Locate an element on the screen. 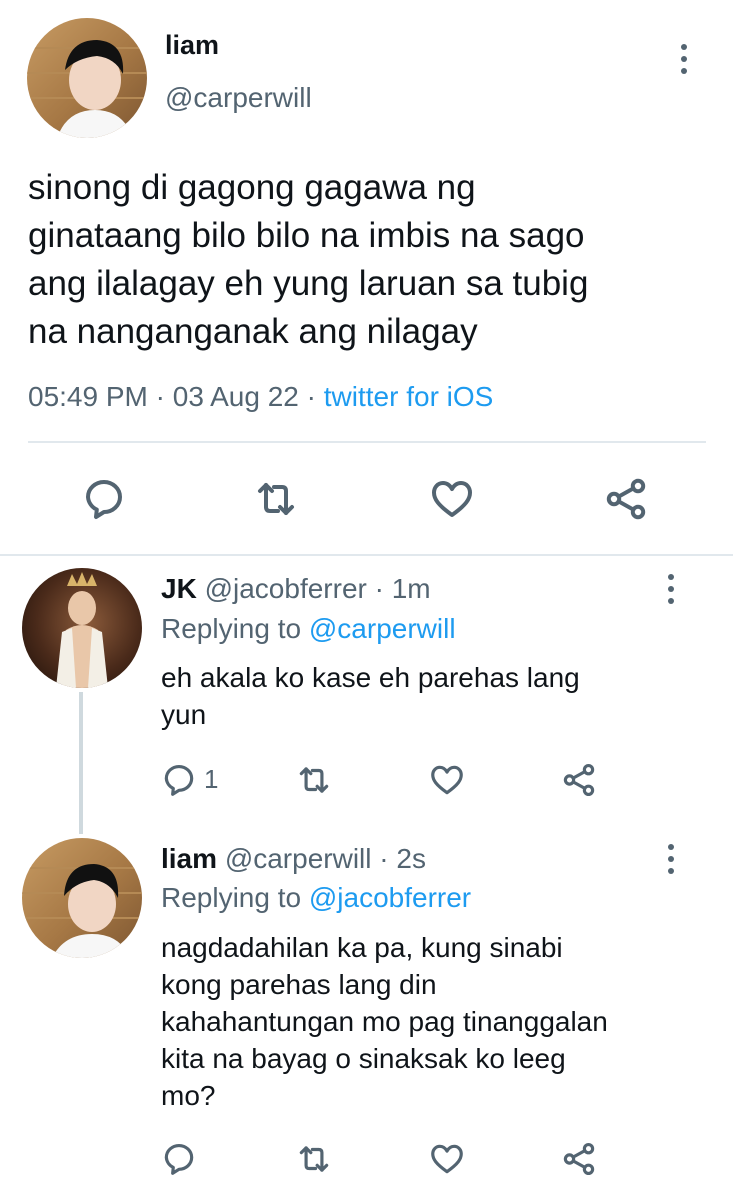 Image resolution: width=733 pixels, height=1200 pixels. reply-text-line: yun is located at coordinates (184, 714).